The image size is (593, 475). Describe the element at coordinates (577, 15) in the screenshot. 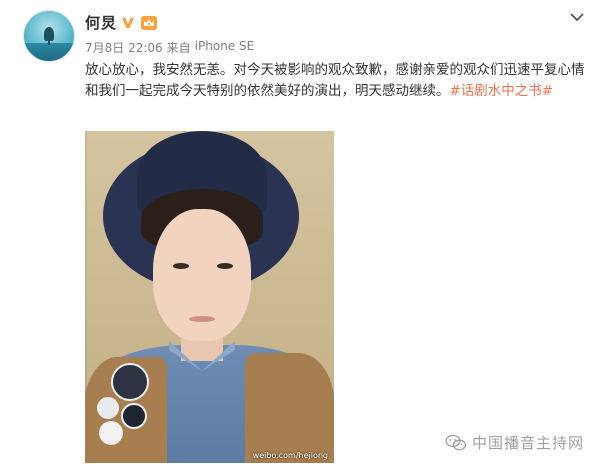

I see `chevron-down-icon` at that location.